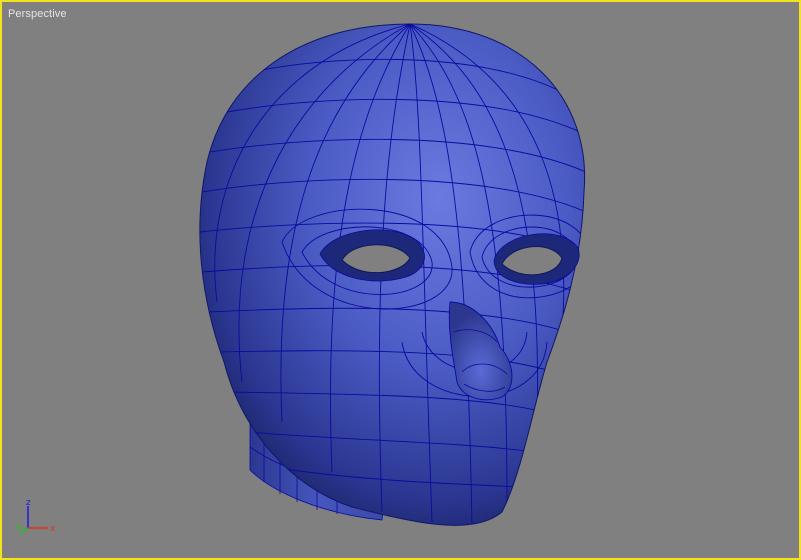  I want to click on axis-tripod: z x y, so click(36, 516).